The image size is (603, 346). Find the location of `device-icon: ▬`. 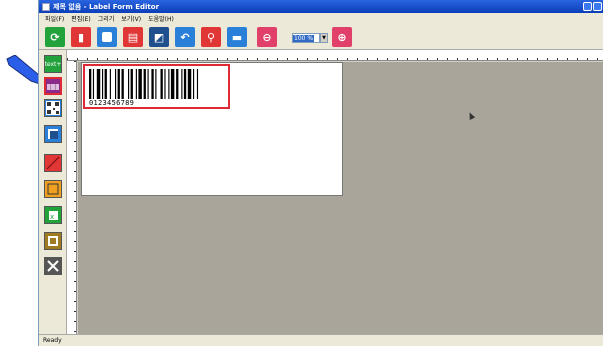

device-icon: ▬ is located at coordinates (237, 37).